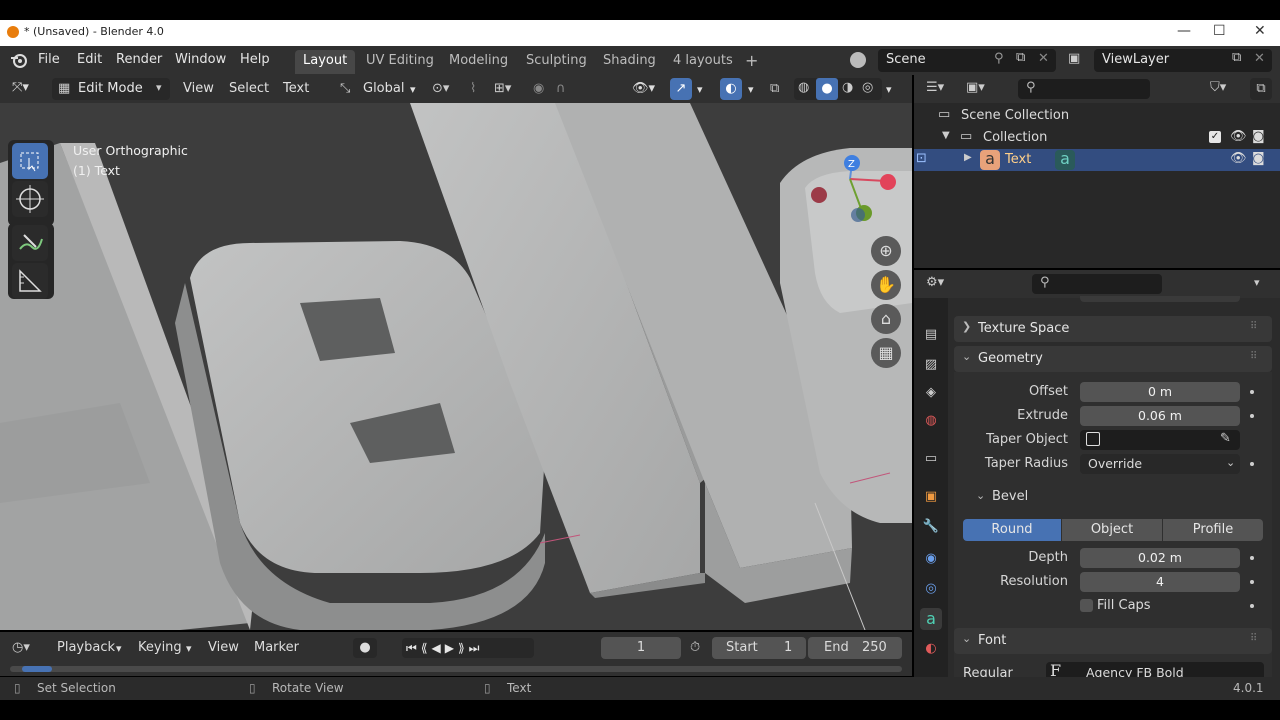  Describe the element at coordinates (451, 648) in the screenshot. I see `play-icon: ▶` at that location.